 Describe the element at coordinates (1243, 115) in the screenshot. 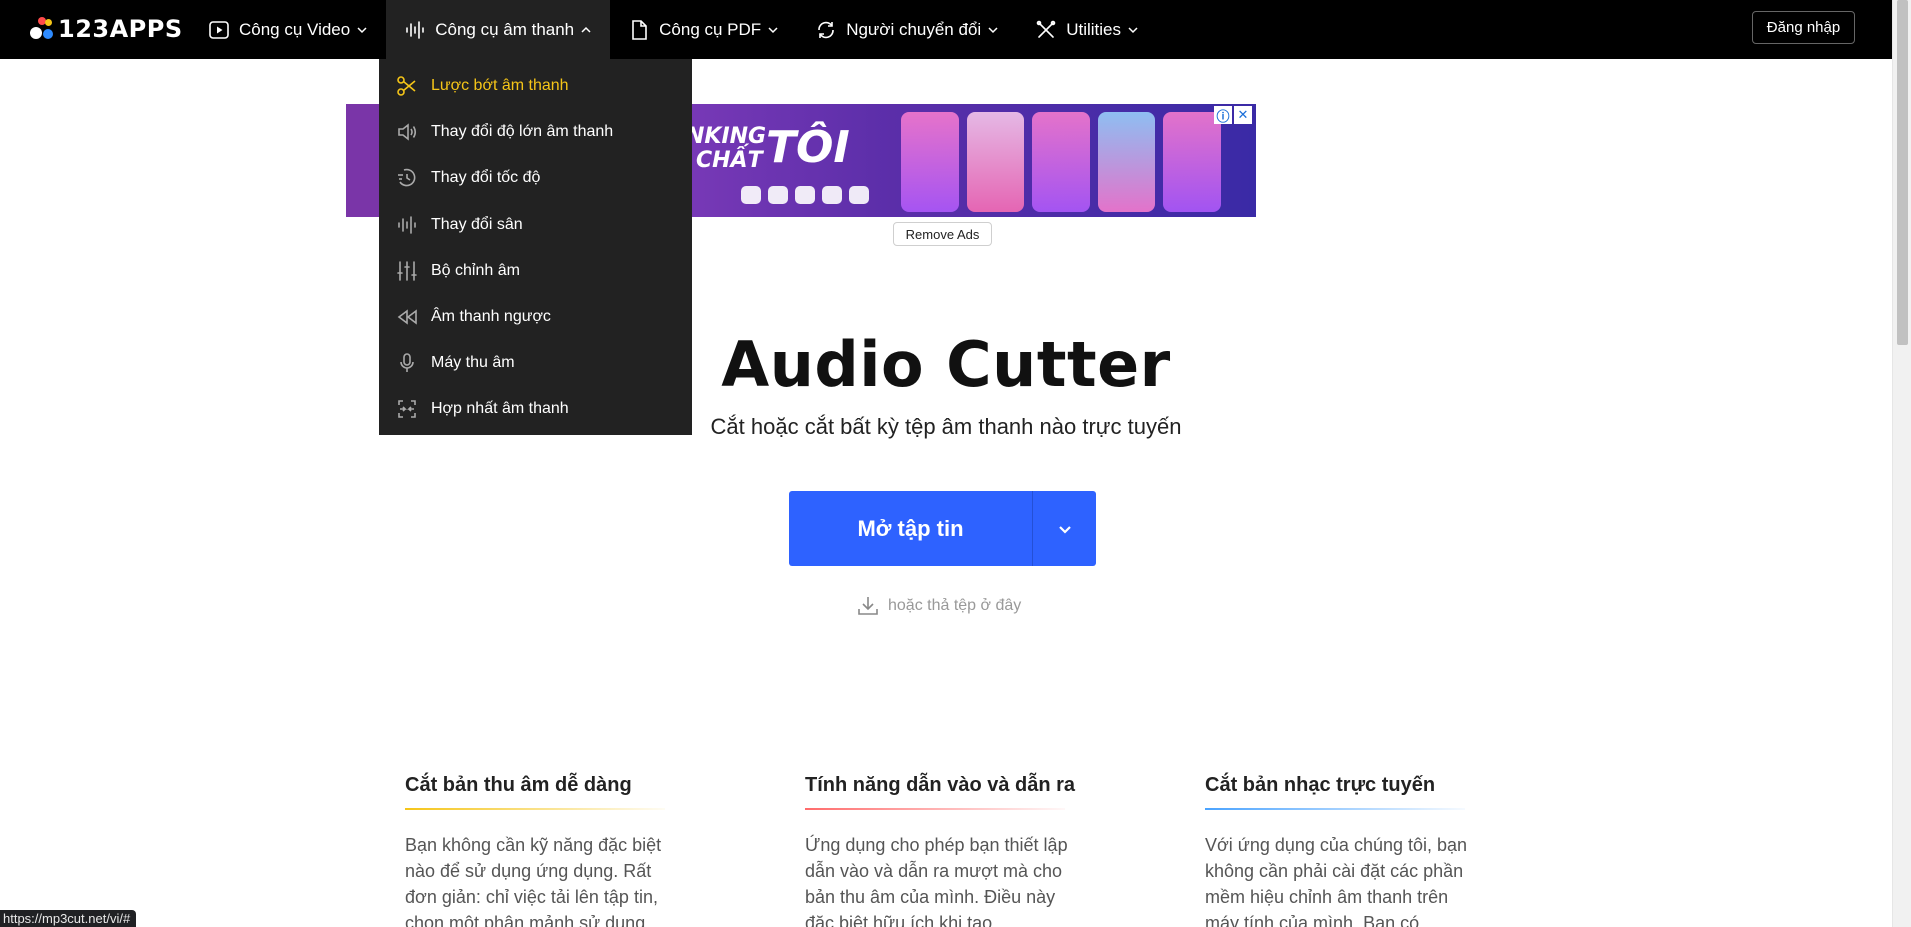

I see `ad-close-icon: ✕` at that location.